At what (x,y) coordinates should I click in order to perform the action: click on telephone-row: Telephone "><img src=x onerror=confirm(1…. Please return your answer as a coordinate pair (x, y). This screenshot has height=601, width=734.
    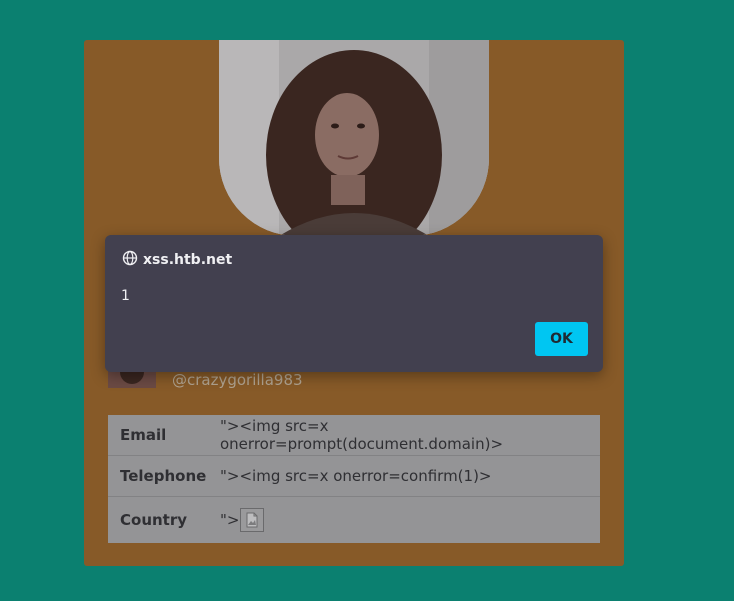
    Looking at the image, I should click on (354, 476).